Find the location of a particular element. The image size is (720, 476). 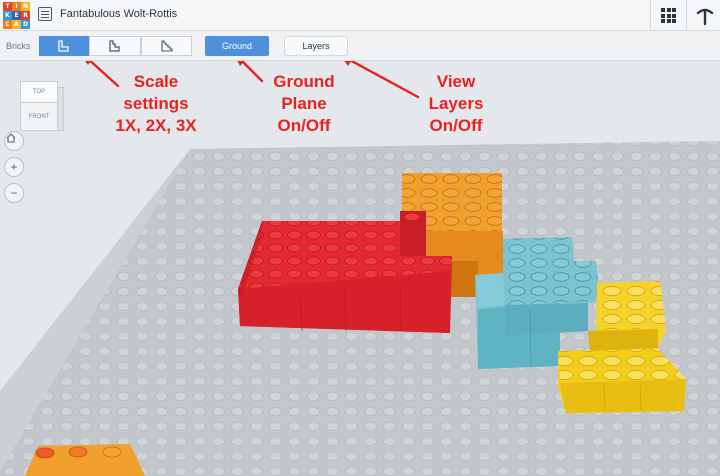

pickaxe-icon is located at coordinates (704, 16).